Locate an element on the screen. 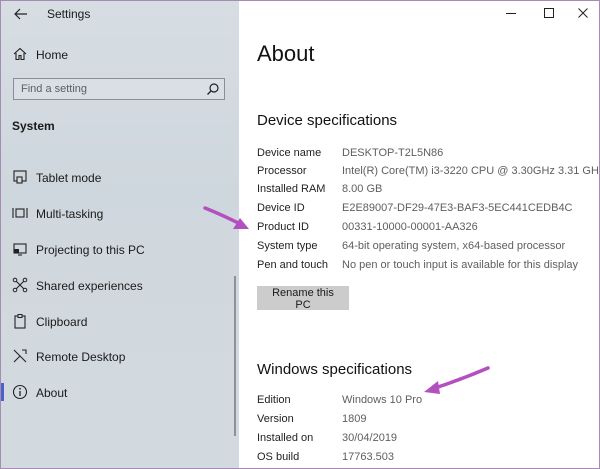 The height and width of the screenshot is (469, 600). minimize-button is located at coordinates (511, 15).